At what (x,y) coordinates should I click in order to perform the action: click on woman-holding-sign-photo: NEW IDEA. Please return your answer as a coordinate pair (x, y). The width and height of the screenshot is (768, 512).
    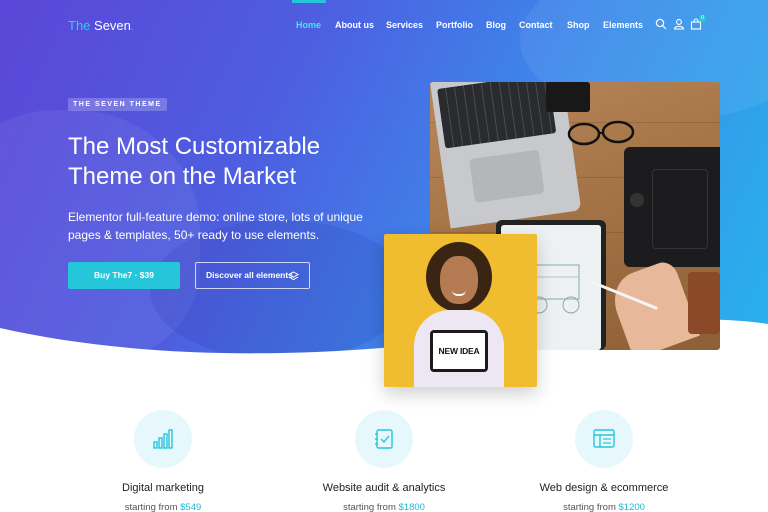
    Looking at the image, I should click on (460, 310).